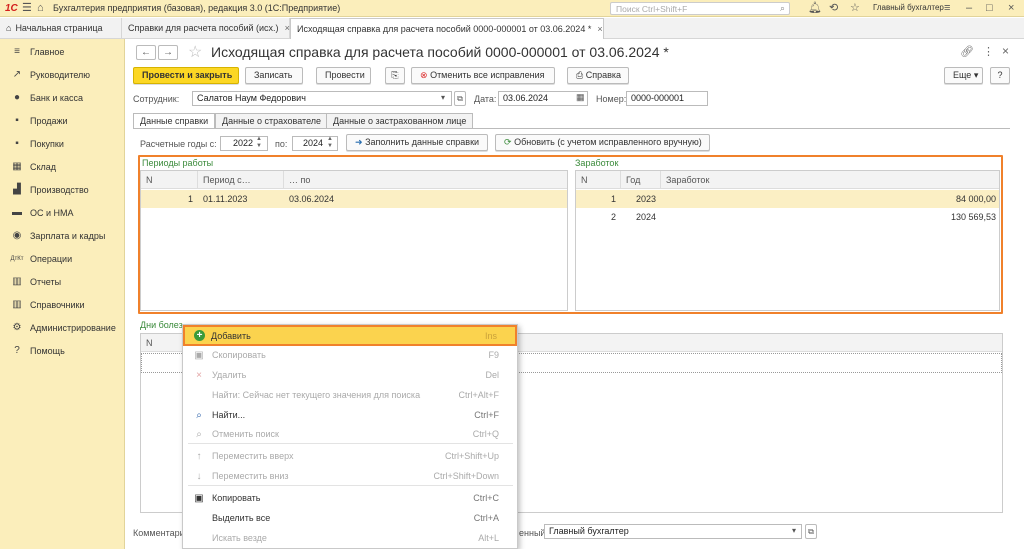 The height and width of the screenshot is (549, 1024). I want to click on menu-item-shortcut: Ctrl+F, so click(486, 415).